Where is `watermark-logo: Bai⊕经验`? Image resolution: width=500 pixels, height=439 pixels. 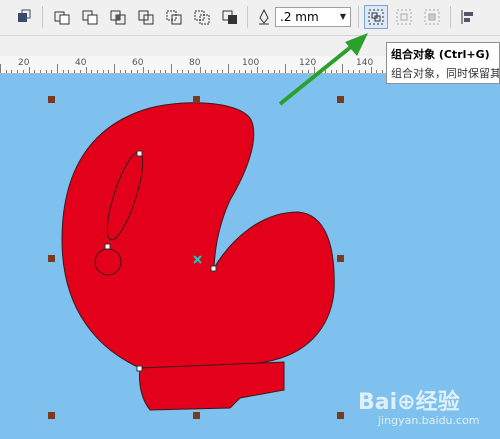
watermark-logo: Bai⊕经验 is located at coordinates (409, 402).